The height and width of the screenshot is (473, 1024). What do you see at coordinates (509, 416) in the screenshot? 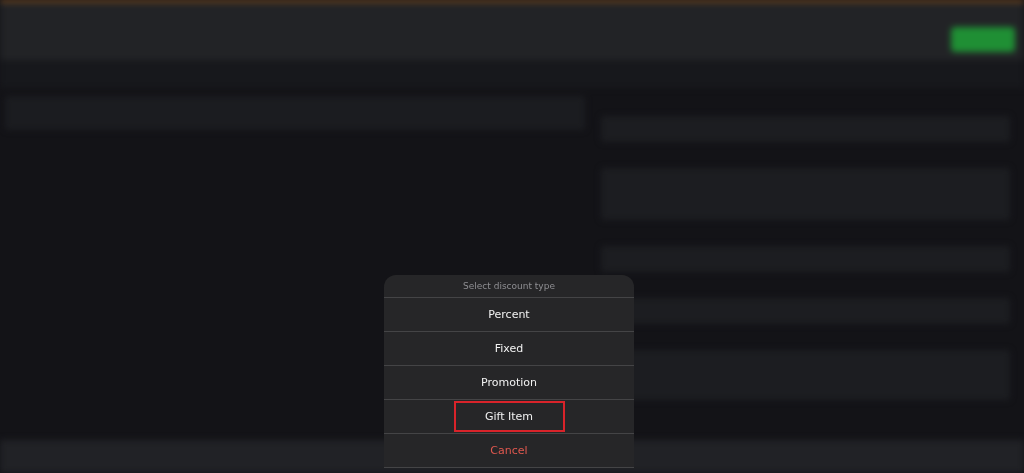
I see `option-button: Gift Item` at bounding box center [509, 416].